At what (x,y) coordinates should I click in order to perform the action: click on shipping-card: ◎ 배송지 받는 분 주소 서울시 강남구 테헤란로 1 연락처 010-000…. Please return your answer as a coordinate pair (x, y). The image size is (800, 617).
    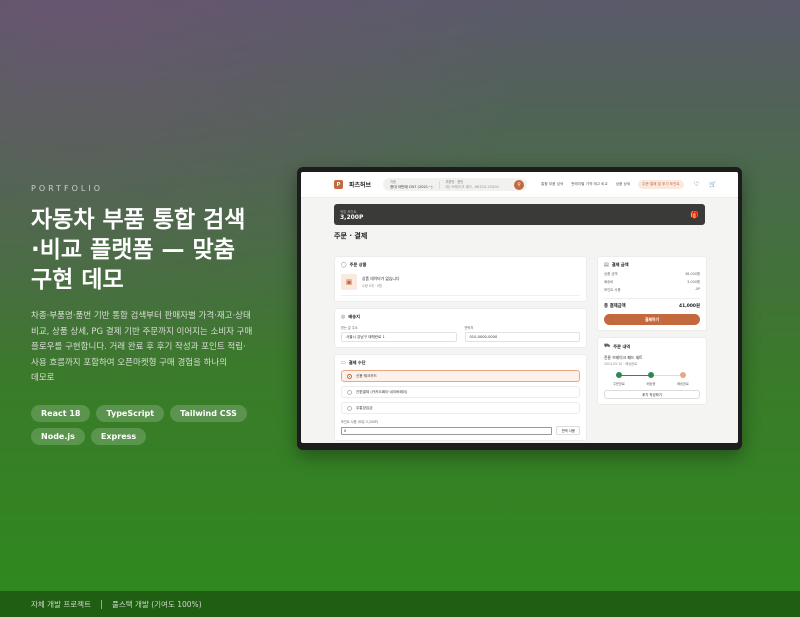
    Looking at the image, I should click on (460, 328).